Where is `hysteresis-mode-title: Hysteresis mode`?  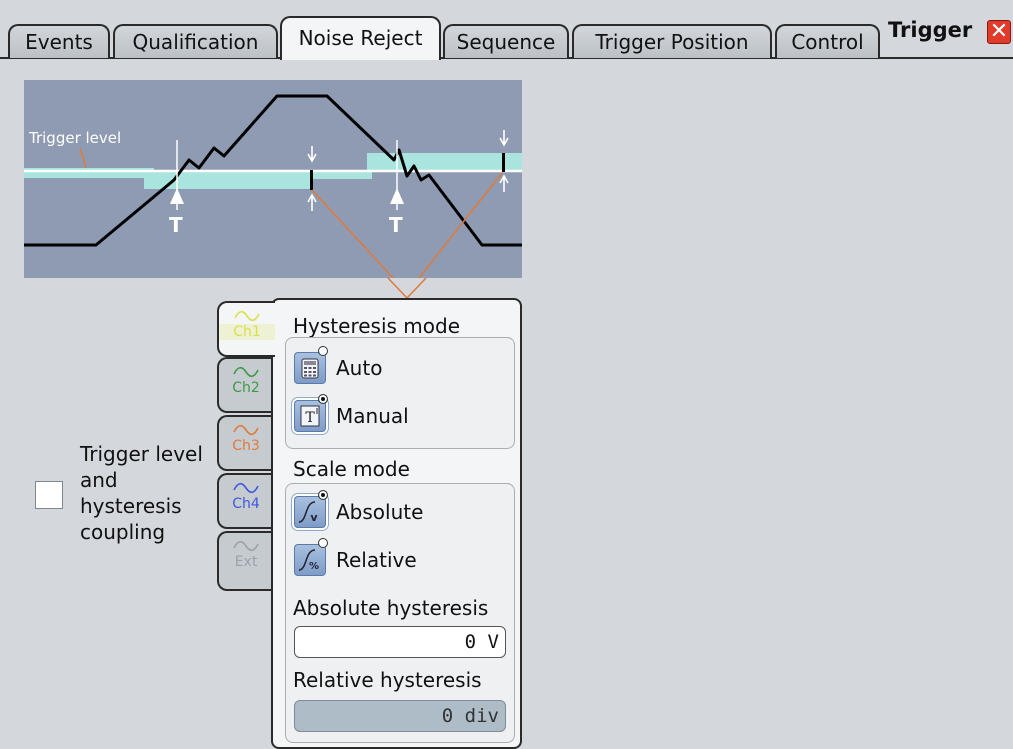 hysteresis-mode-title: Hysteresis mode is located at coordinates (377, 326).